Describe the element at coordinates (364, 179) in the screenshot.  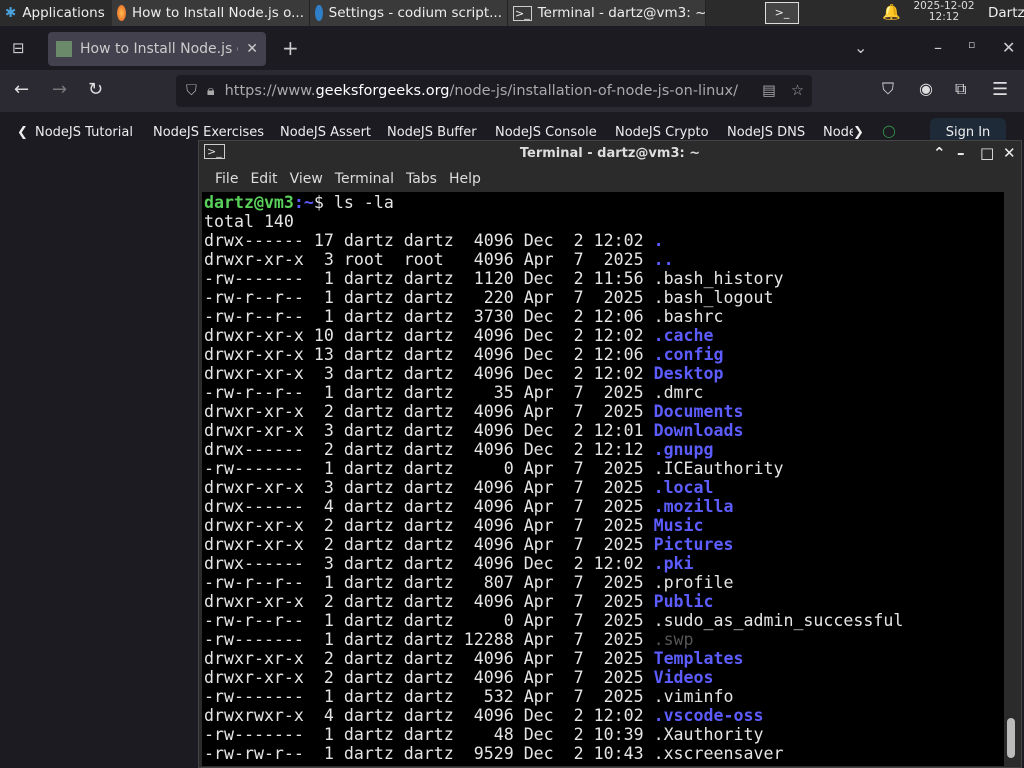
I see `menu-terminal: Terminal` at that location.